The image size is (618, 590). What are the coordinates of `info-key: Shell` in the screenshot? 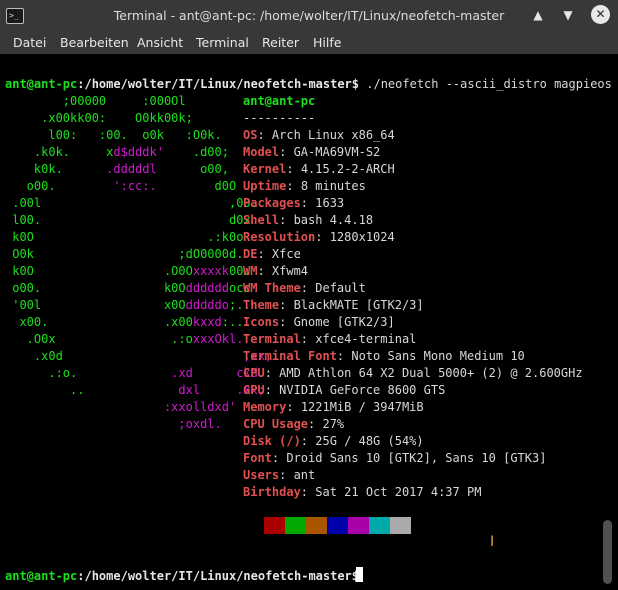 It's located at (261, 220).